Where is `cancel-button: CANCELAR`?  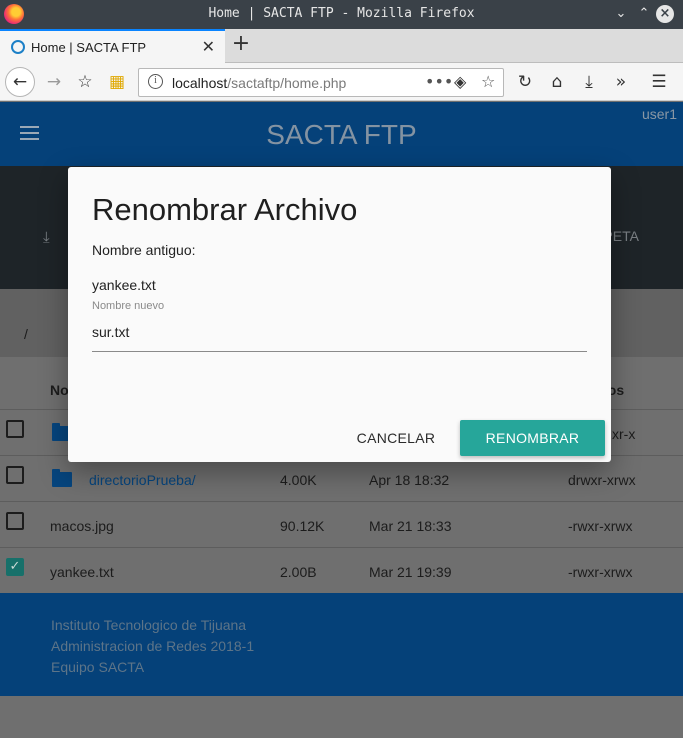
cancel-button: CANCELAR is located at coordinates (396, 438).